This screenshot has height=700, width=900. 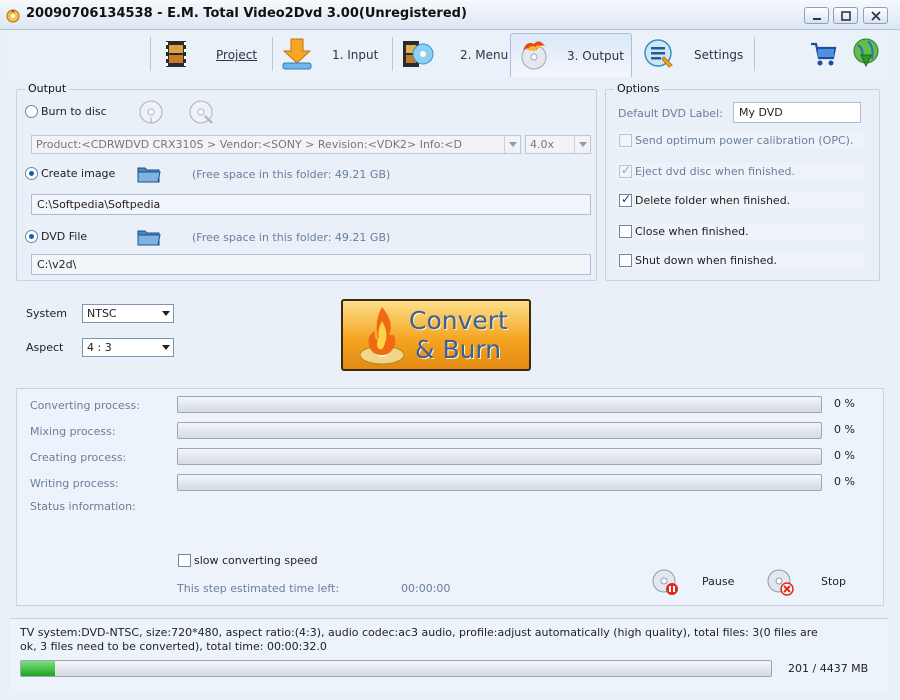 What do you see at coordinates (13, 16) in the screenshot?
I see `app-icon` at bounding box center [13, 16].